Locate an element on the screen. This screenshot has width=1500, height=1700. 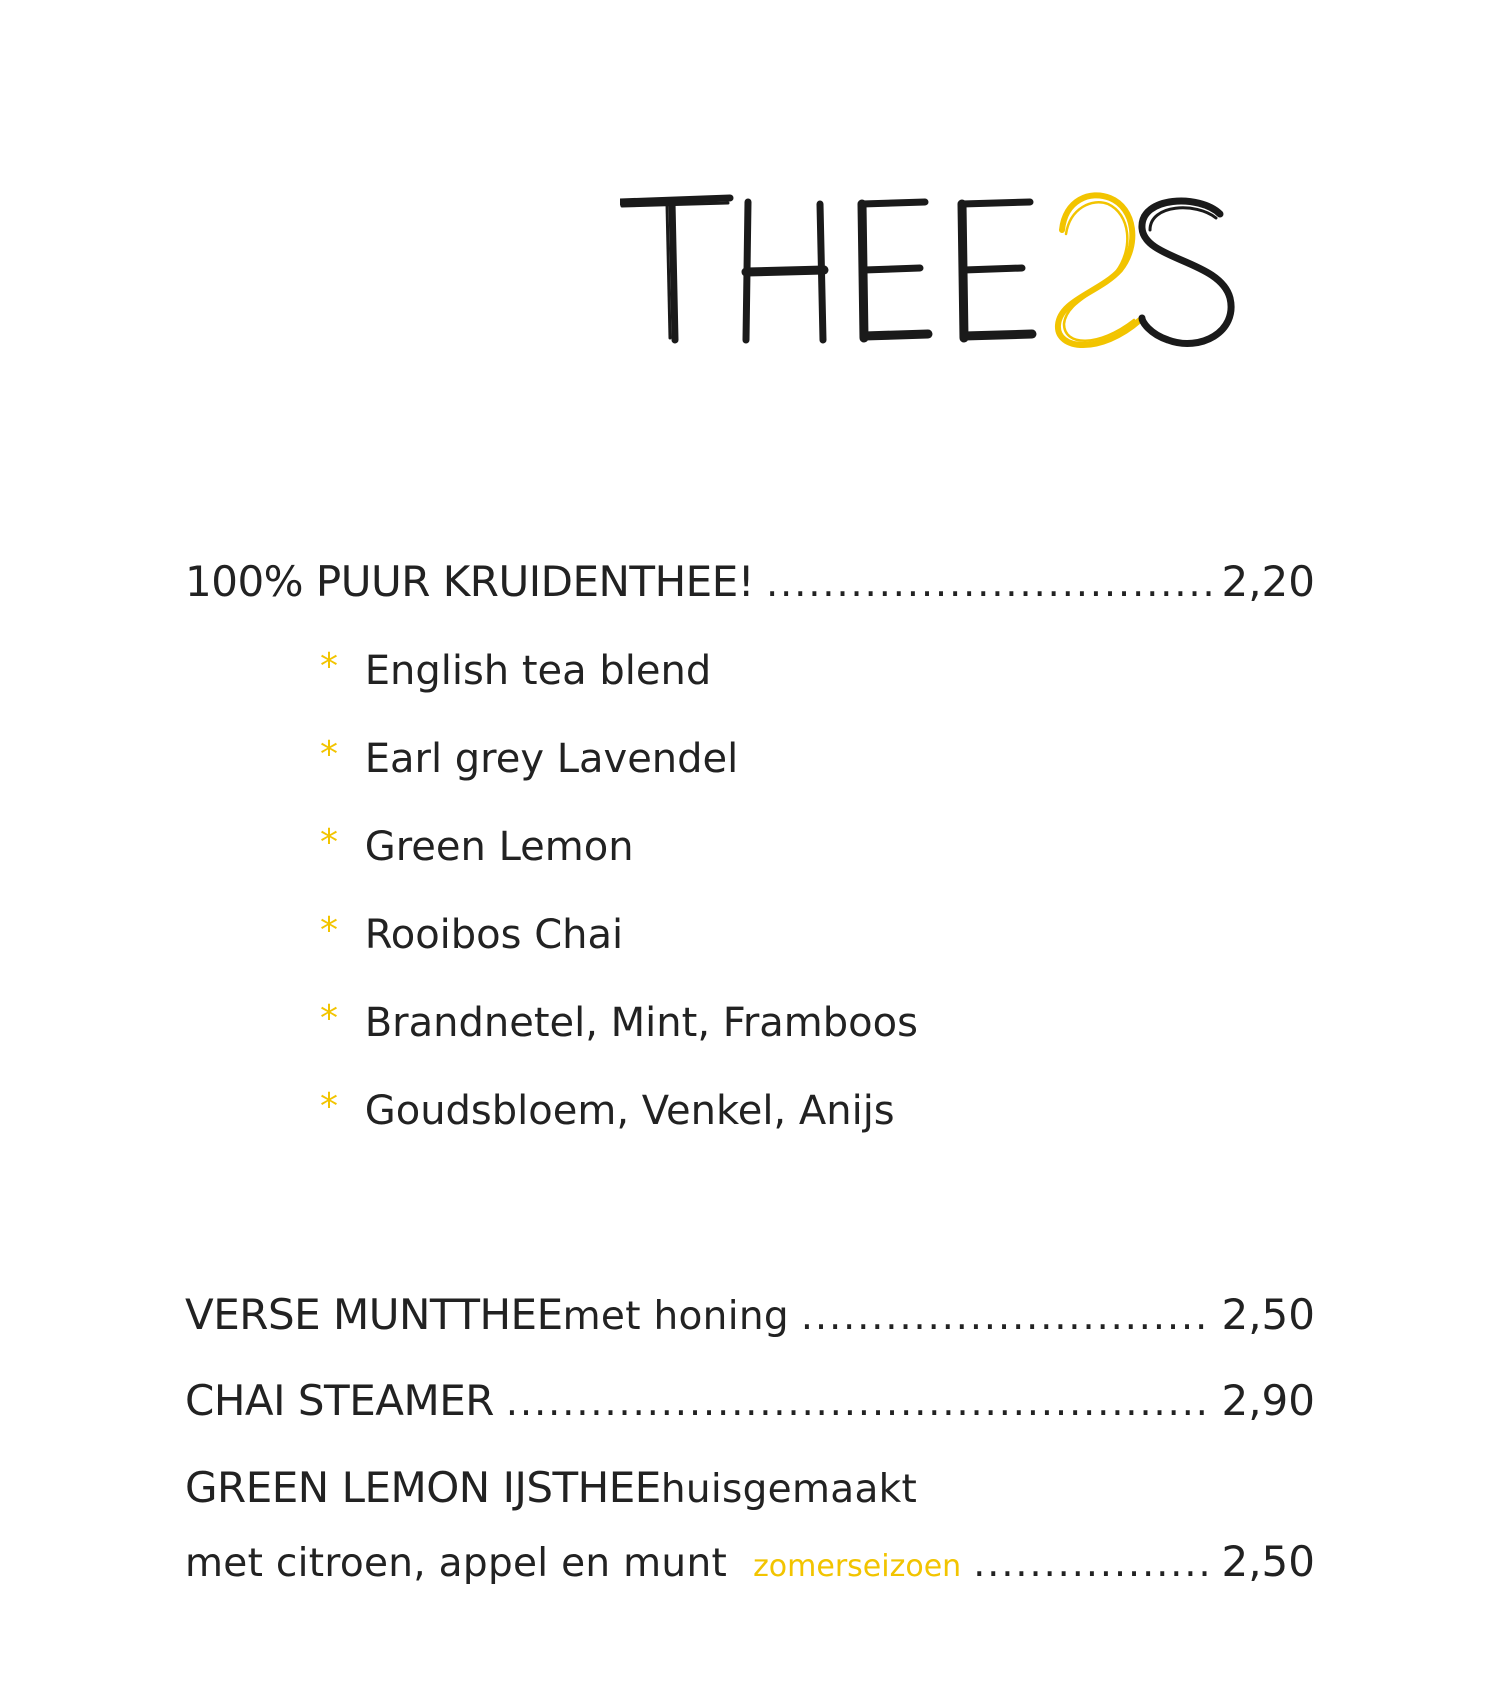
menu-item-ijsthee: GREEN LEMON IJSTHEE huisgemaakt is located at coordinates (750, 1489).